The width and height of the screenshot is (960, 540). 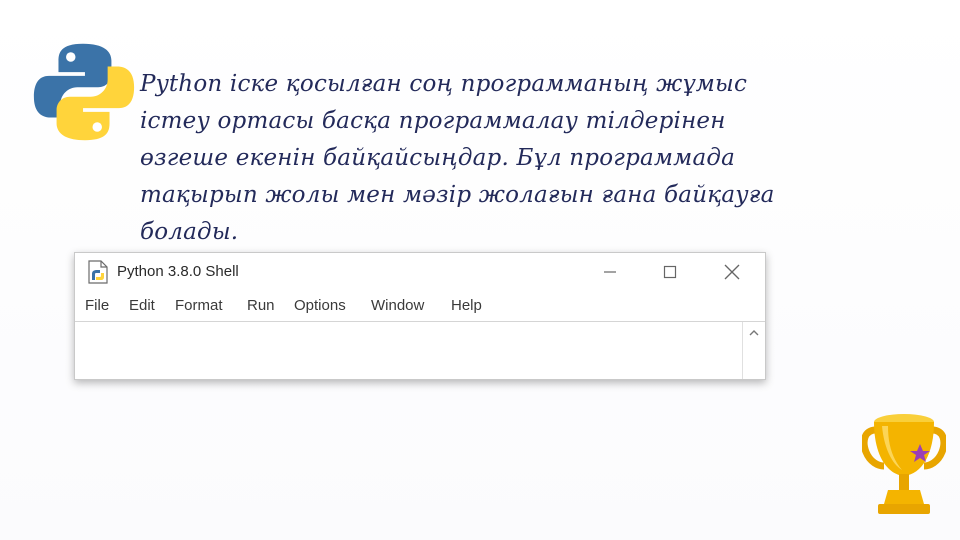 I want to click on close-button, so click(x=732, y=272).